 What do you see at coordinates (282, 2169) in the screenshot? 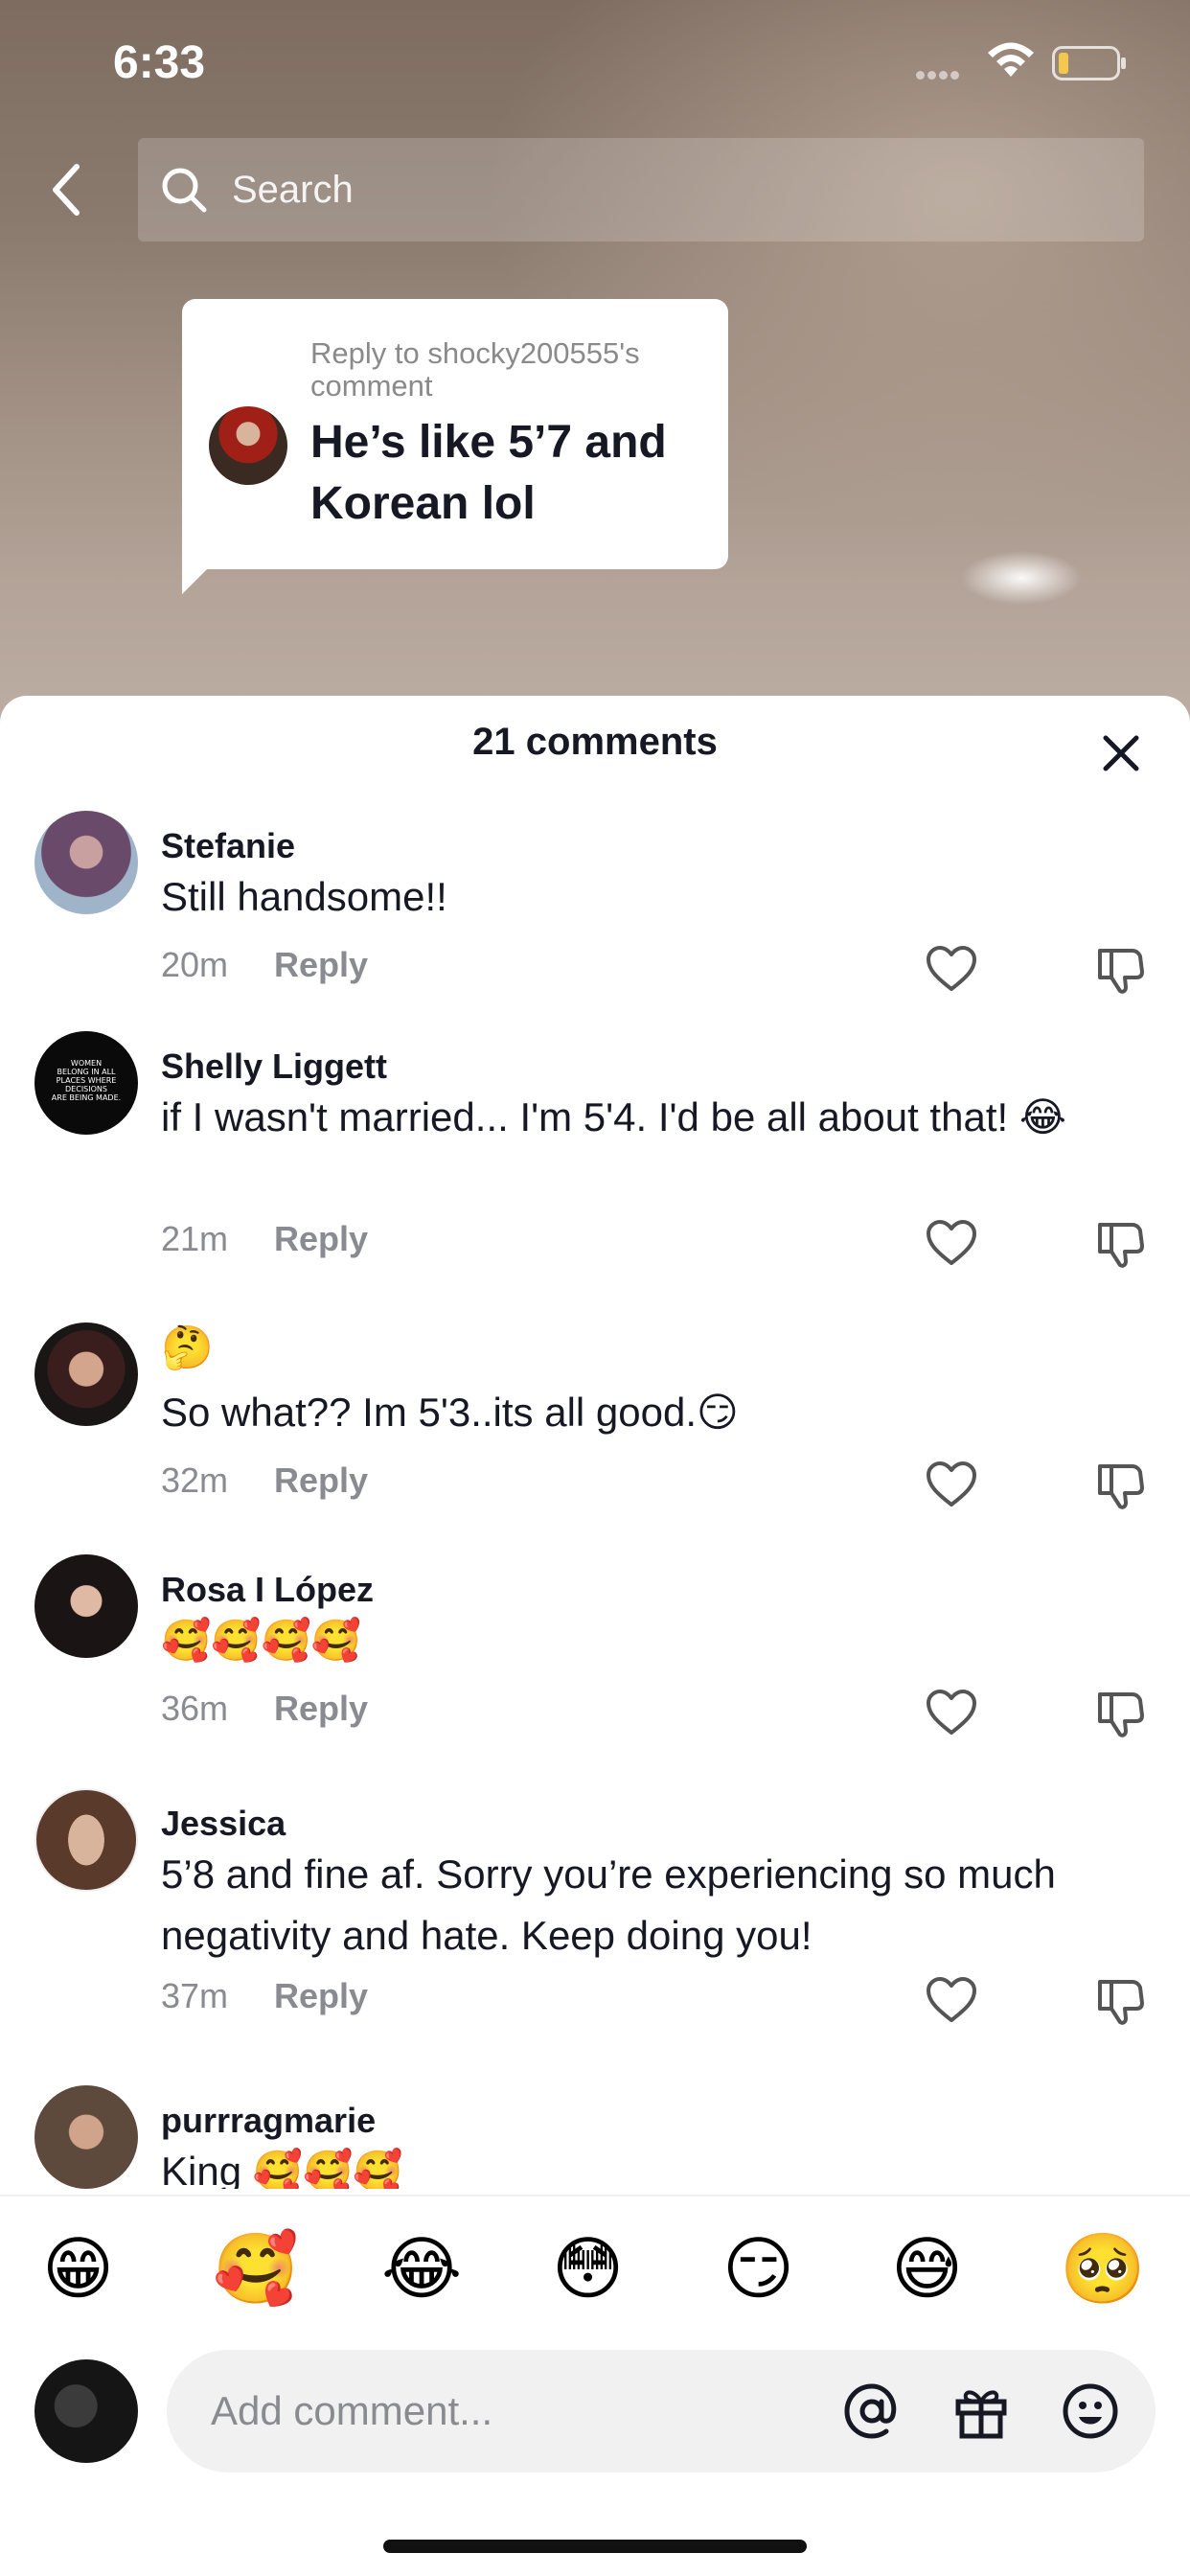
I see `comment-text: King 🥰🥰🥰` at bounding box center [282, 2169].